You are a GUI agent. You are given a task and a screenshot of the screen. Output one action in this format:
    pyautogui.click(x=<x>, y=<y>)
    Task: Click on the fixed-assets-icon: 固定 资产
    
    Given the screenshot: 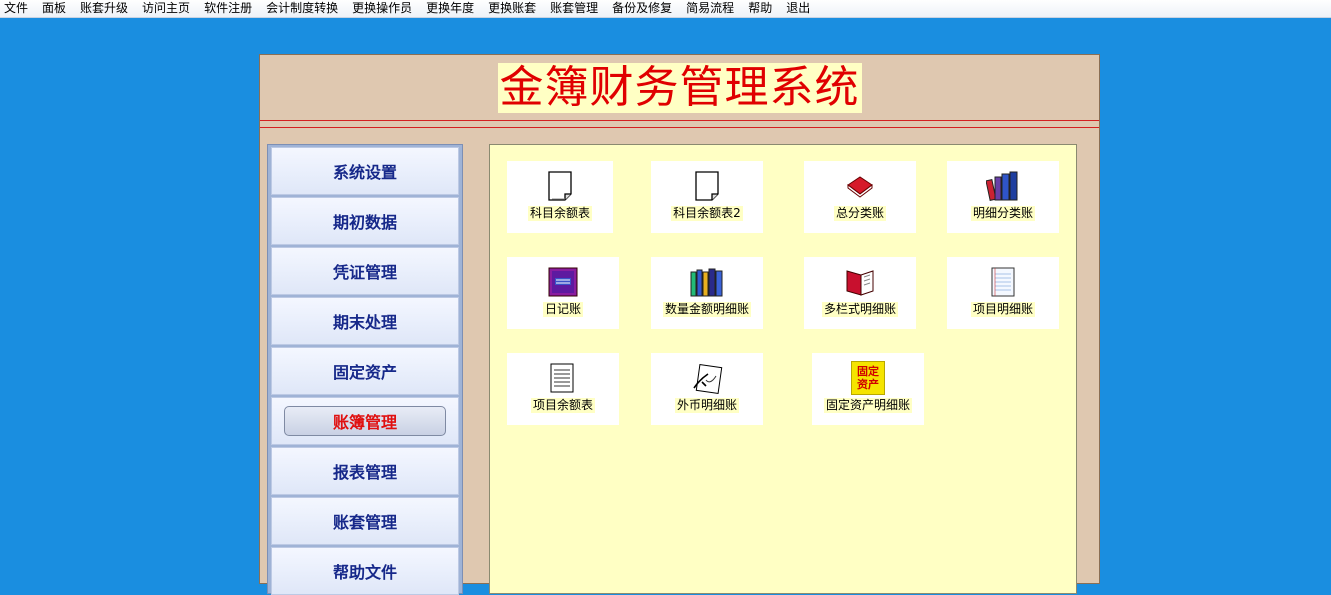 What is the action you would take?
    pyautogui.click(x=868, y=378)
    